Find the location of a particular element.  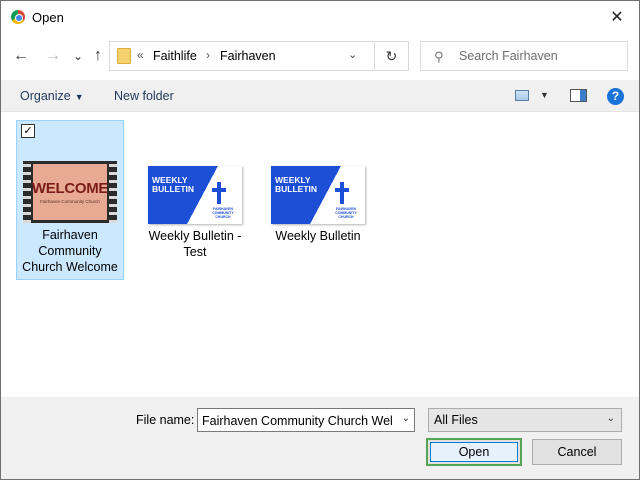

file-type-value: All Files is located at coordinates (456, 420).